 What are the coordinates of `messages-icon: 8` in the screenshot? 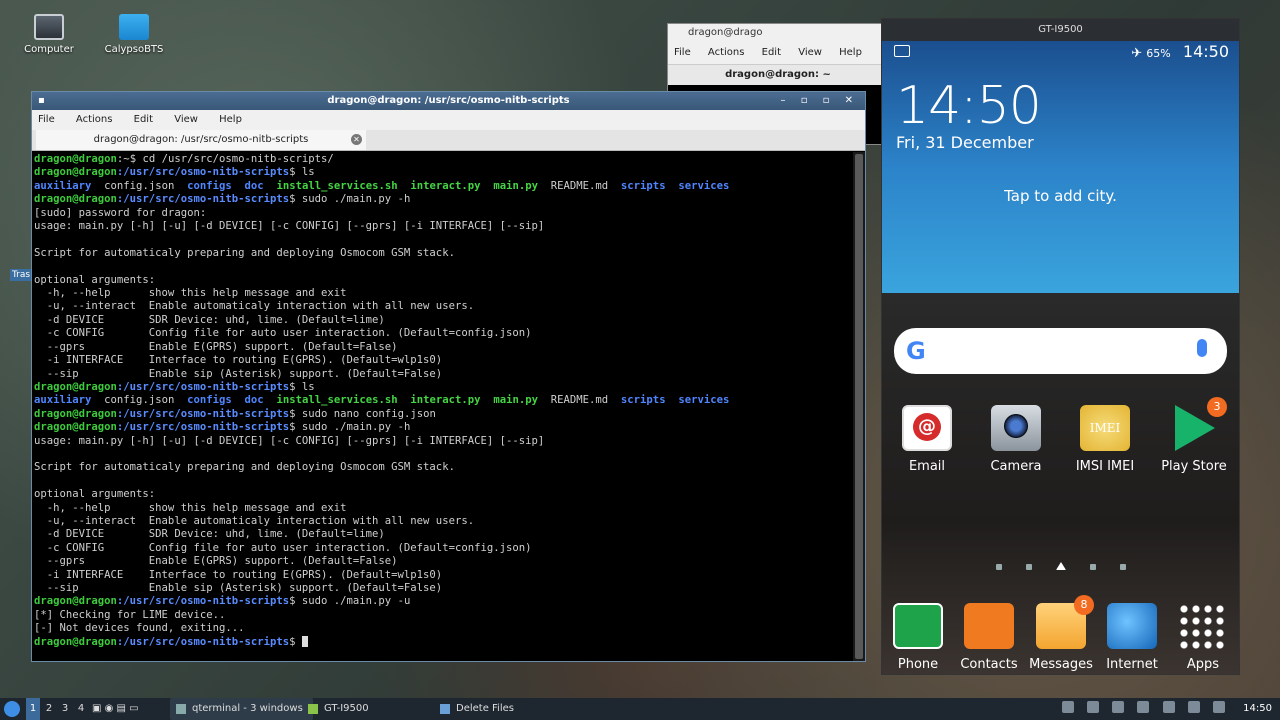 It's located at (1065, 622).